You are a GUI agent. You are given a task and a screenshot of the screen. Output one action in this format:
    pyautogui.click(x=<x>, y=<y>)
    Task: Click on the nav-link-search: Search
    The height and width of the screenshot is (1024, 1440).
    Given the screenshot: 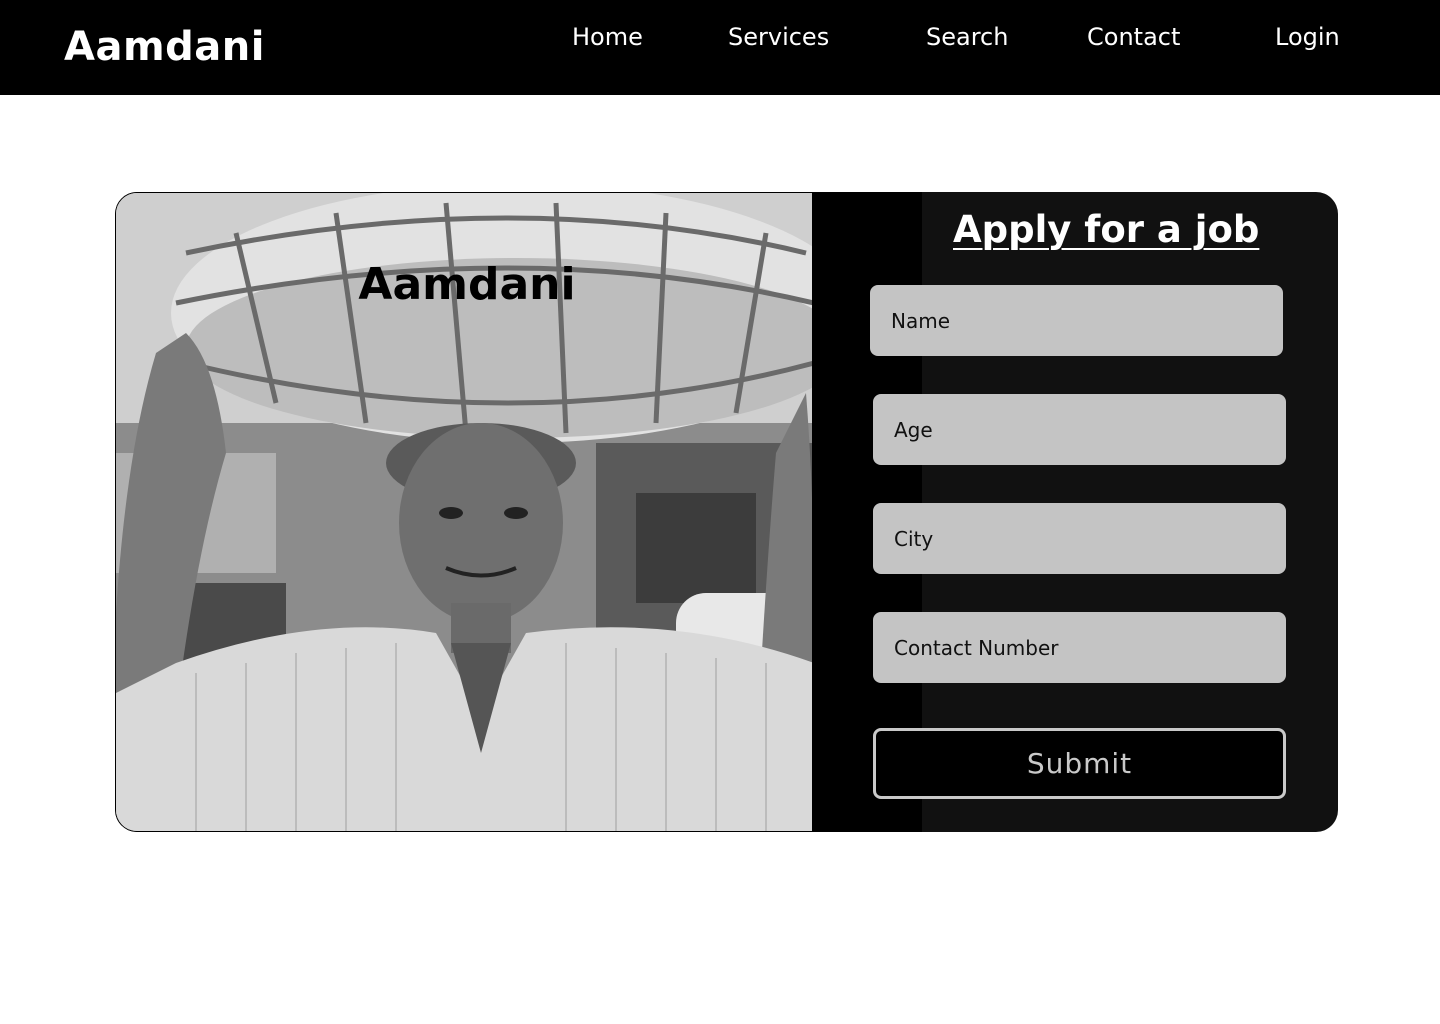 What is the action you would take?
    pyautogui.click(x=967, y=37)
    